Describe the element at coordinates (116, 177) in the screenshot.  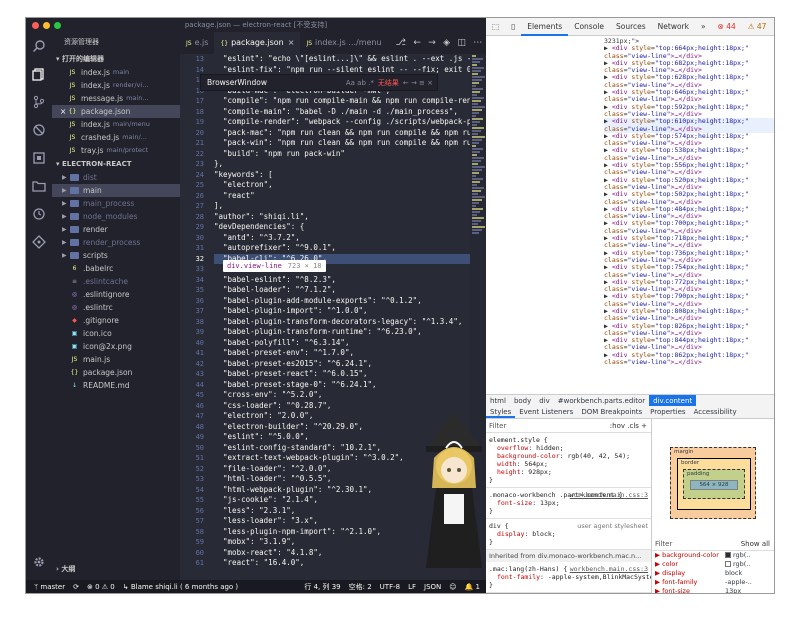
I see `tree-folder: ▶ dist` at that location.